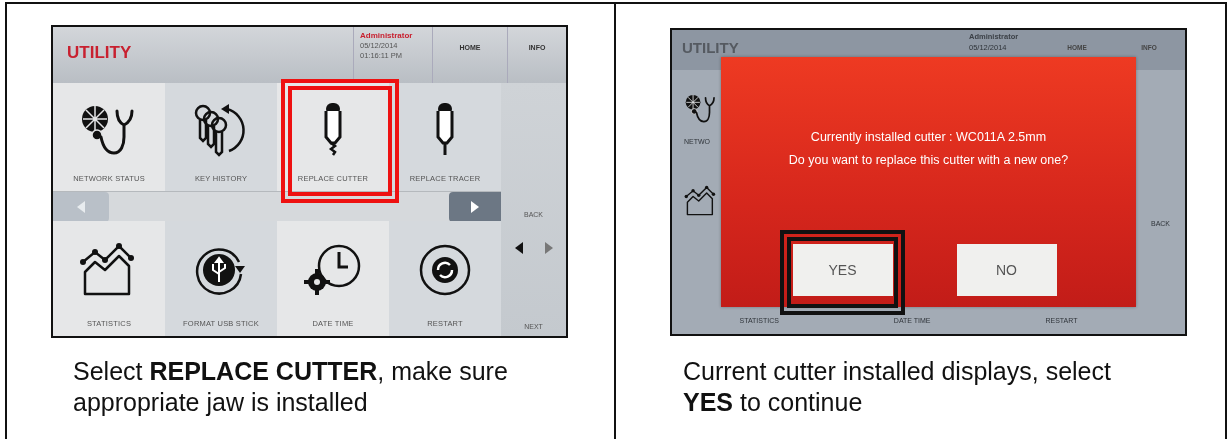 The height and width of the screenshot is (439, 1232). I want to click on caption: Select REPLACE CUTTER, make sure appropriate jaw is installed, so click(291, 387).